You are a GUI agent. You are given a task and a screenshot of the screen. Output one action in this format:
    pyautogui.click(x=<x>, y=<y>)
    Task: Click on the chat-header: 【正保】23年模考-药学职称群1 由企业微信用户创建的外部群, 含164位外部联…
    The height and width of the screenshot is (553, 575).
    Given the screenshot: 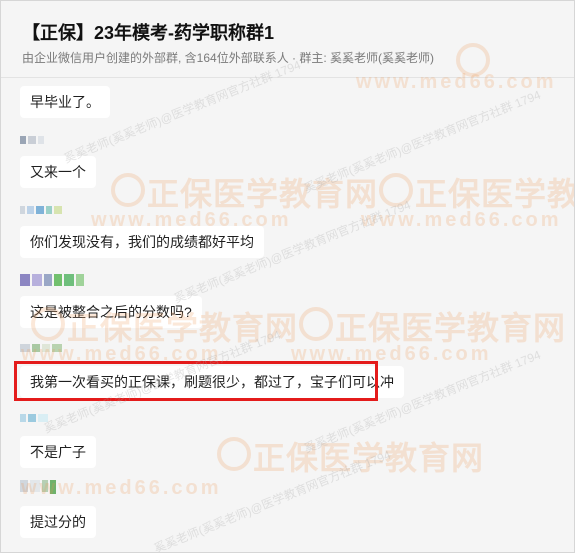 What is the action you would take?
    pyautogui.click(x=287, y=39)
    